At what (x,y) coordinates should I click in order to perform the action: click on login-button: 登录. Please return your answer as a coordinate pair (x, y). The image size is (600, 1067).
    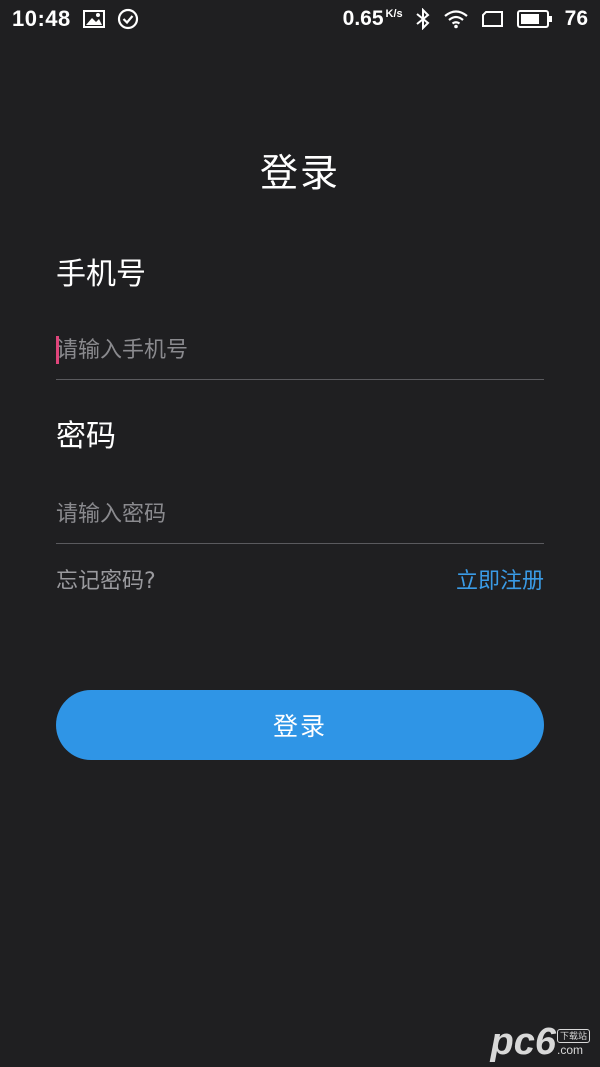
    Looking at the image, I should click on (300, 725).